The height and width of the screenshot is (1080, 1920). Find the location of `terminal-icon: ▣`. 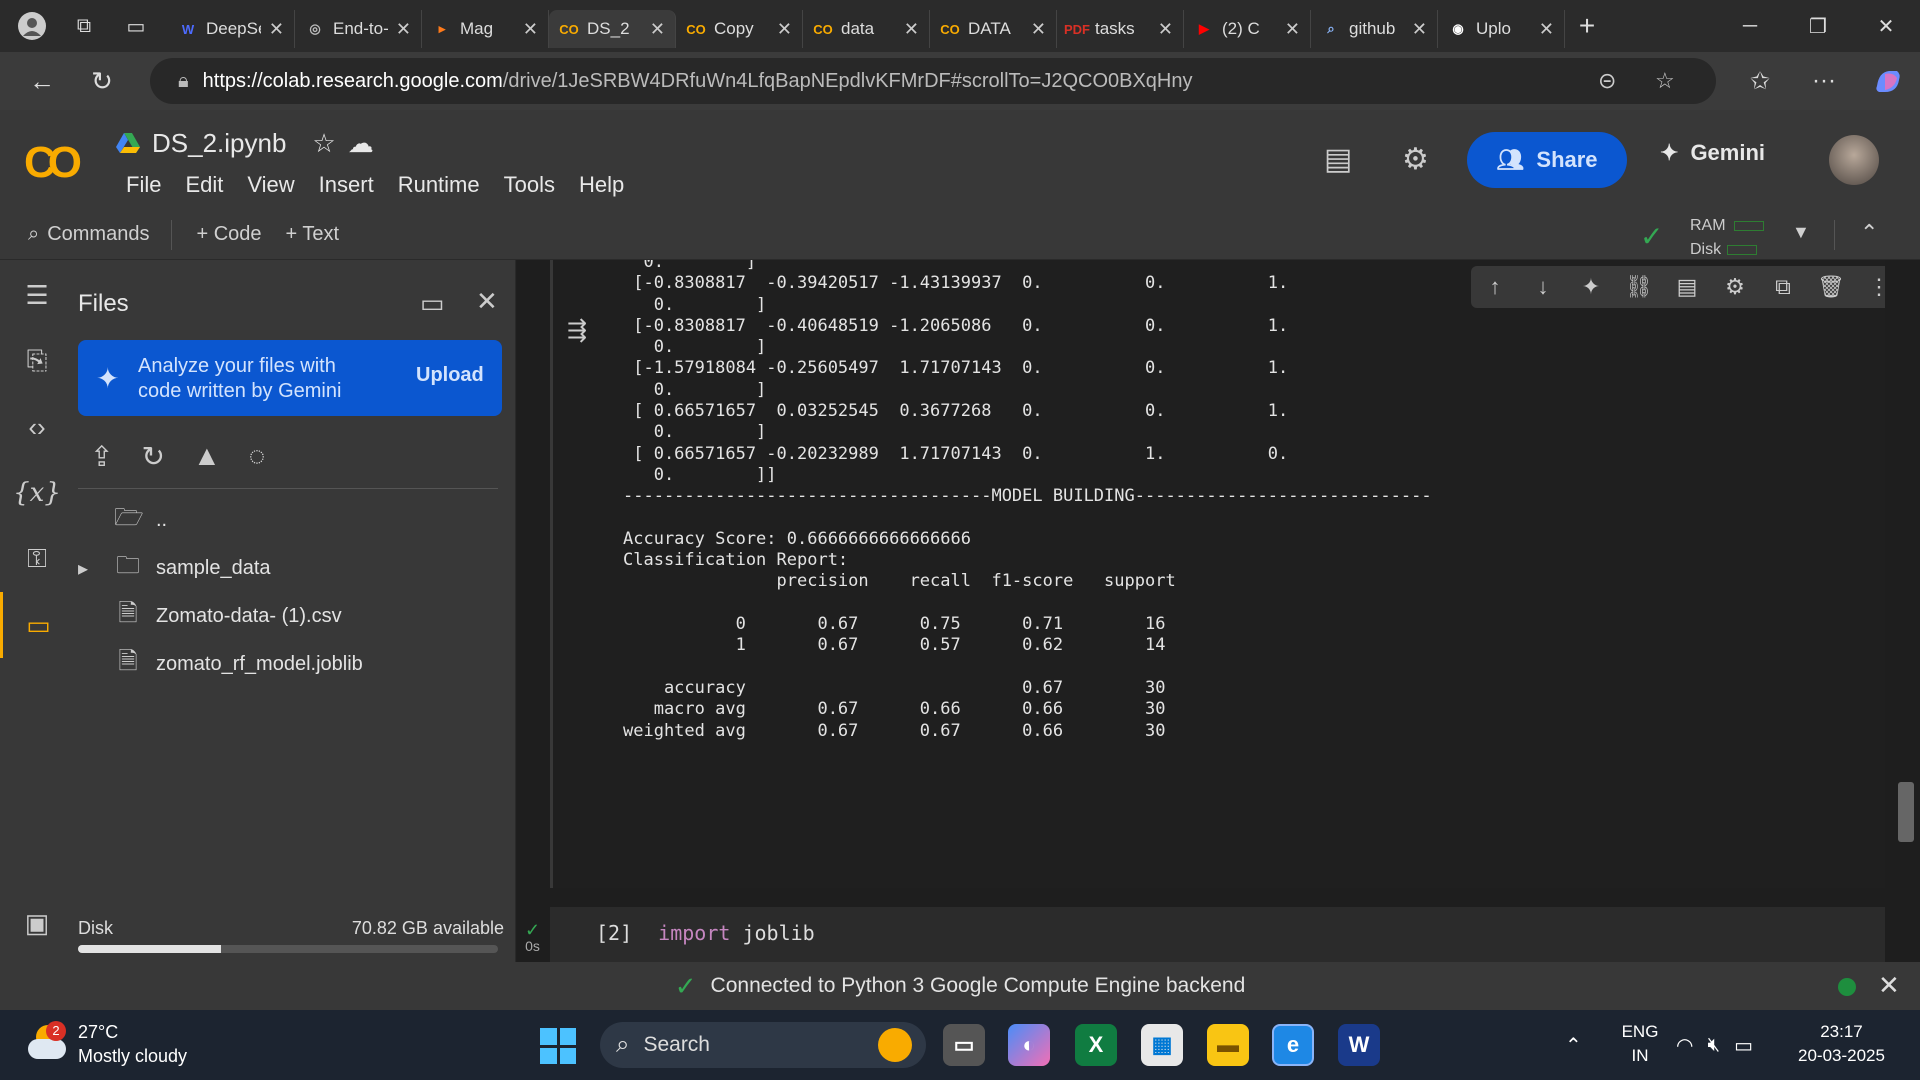

terminal-icon: ▣ is located at coordinates (37, 923).